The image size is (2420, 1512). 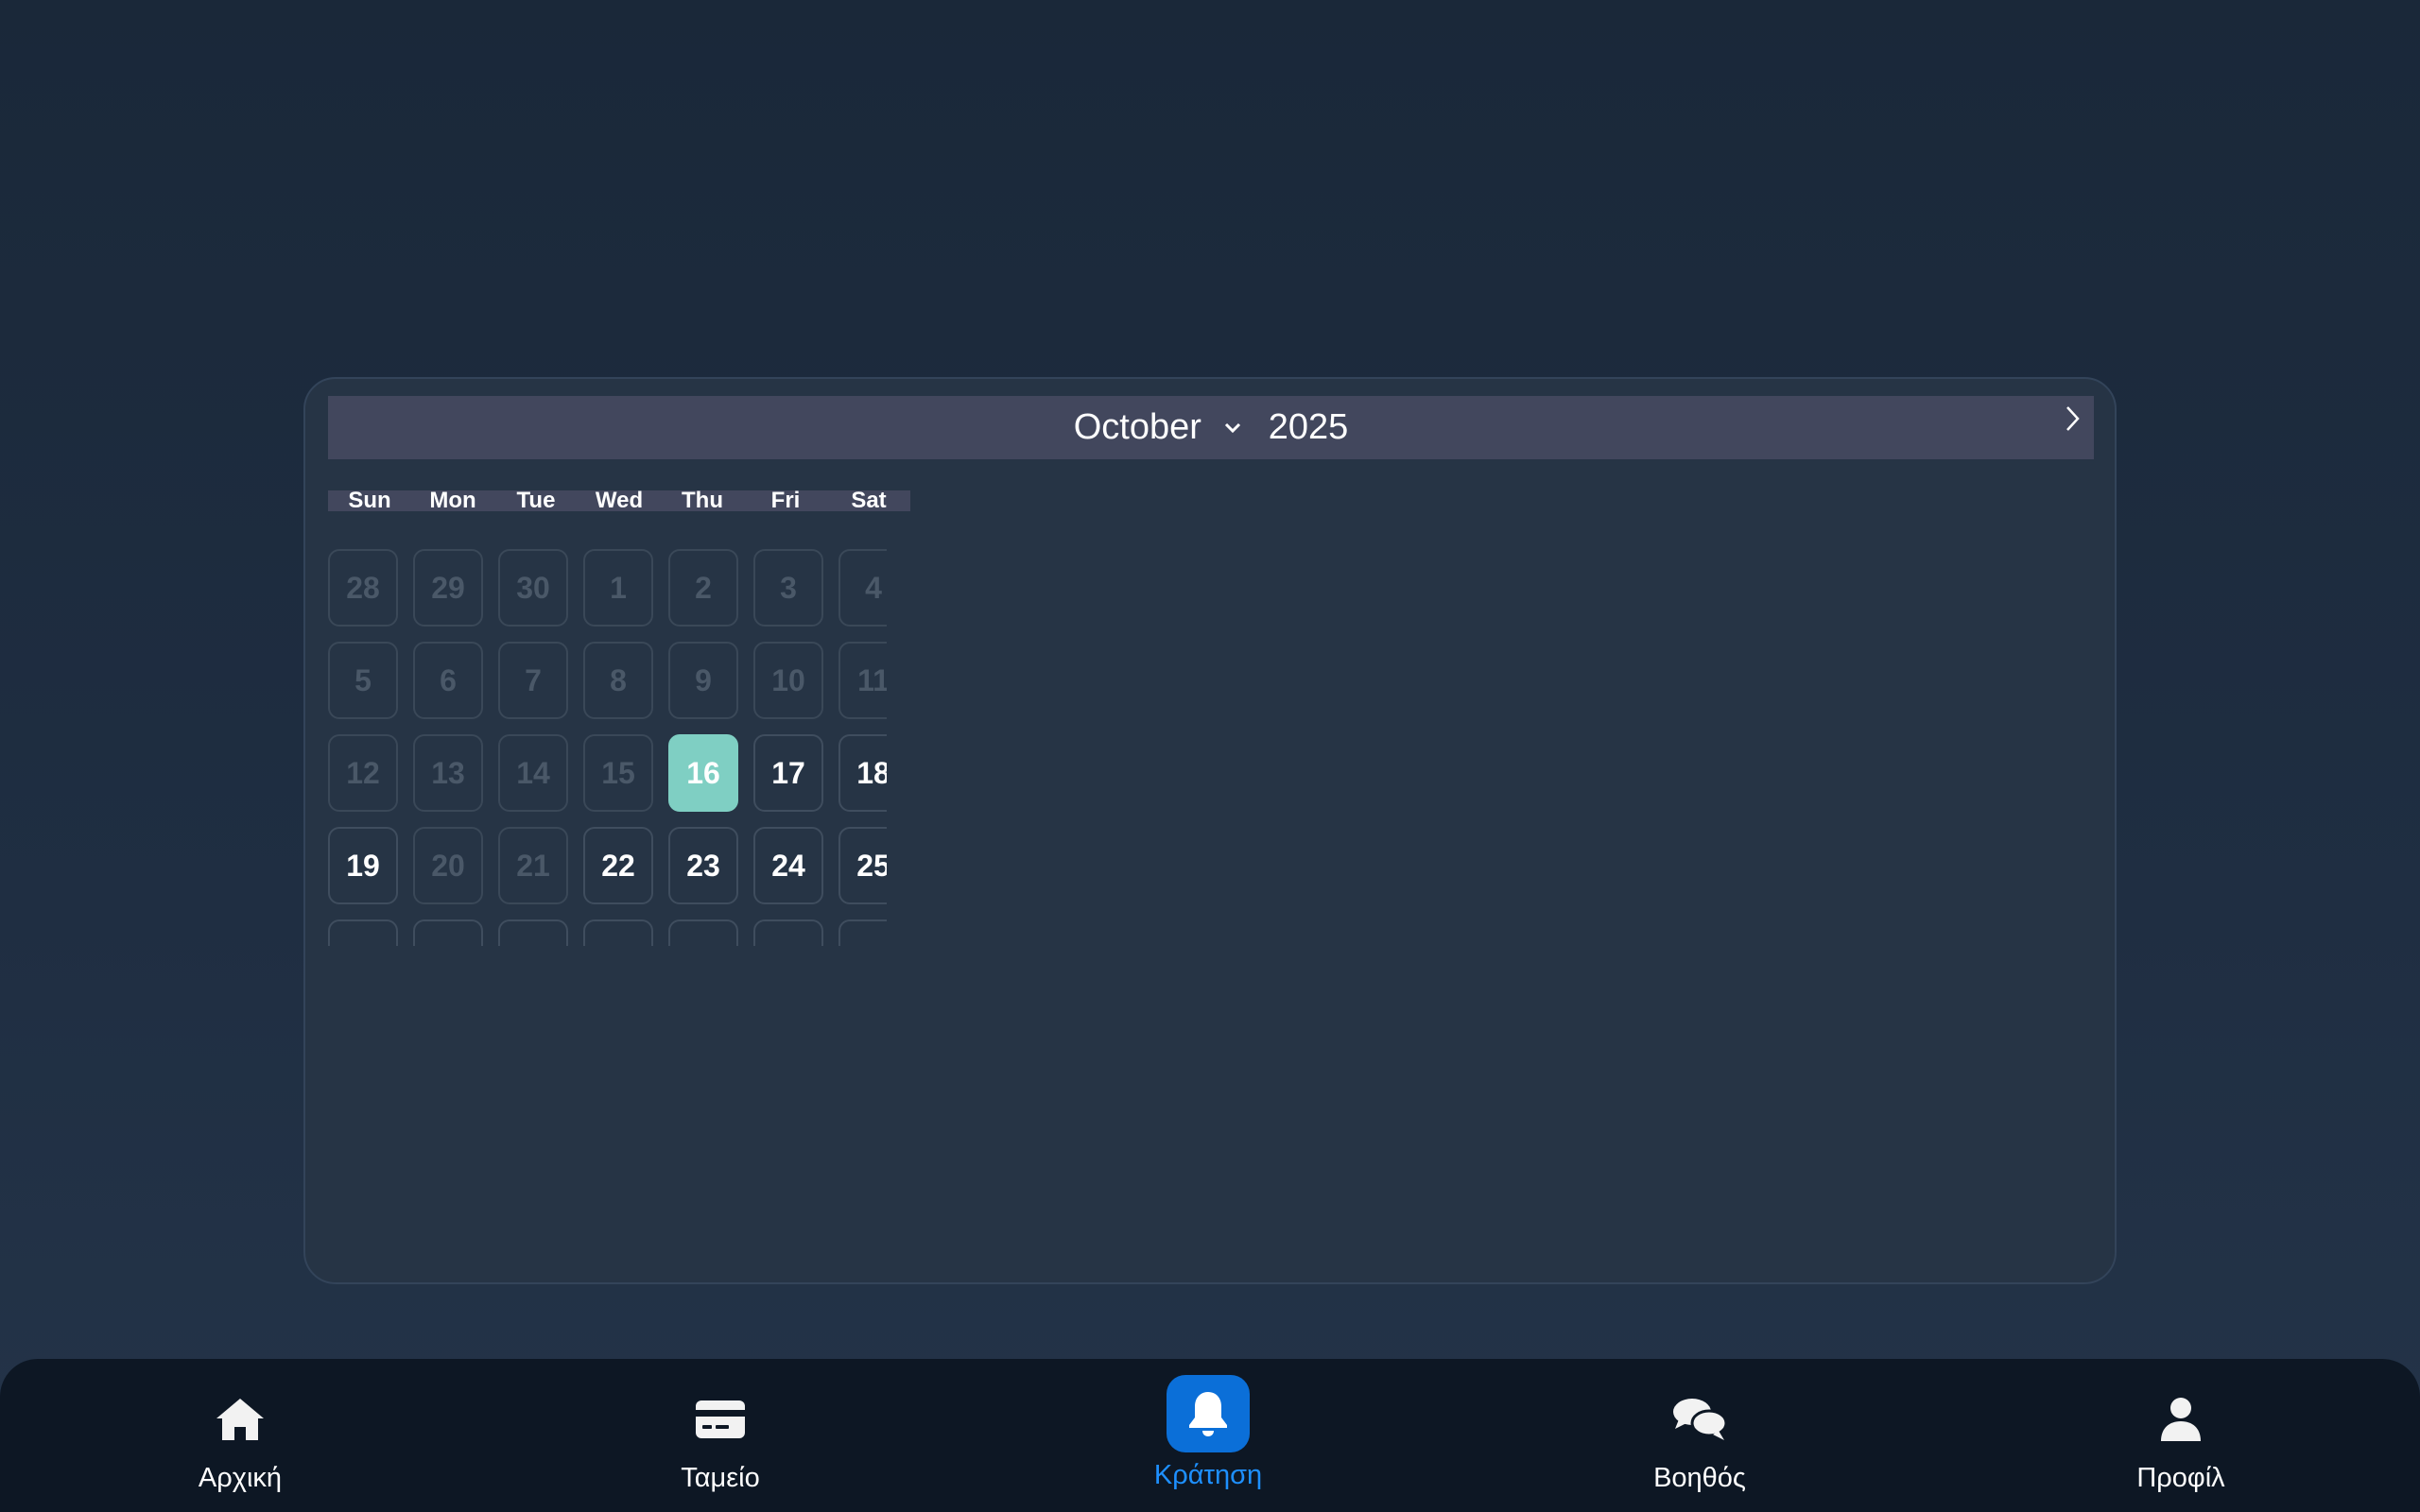 I want to click on chat-icon, so click(x=1699, y=1419).